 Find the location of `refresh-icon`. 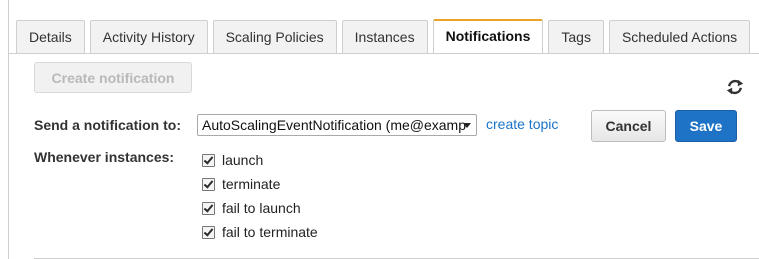

refresh-icon is located at coordinates (735, 87).